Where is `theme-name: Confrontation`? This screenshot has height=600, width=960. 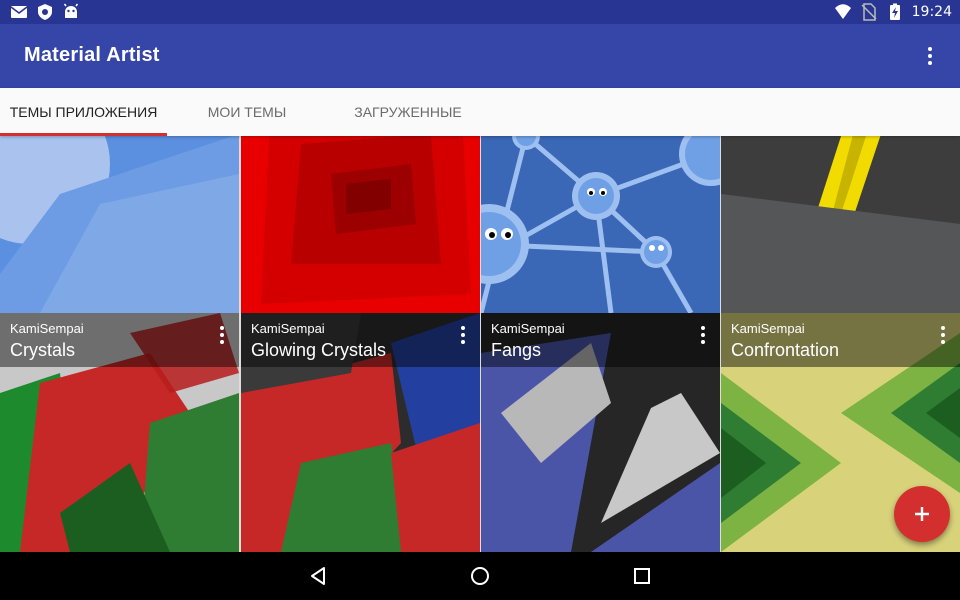 theme-name: Confrontation is located at coordinates (785, 350).